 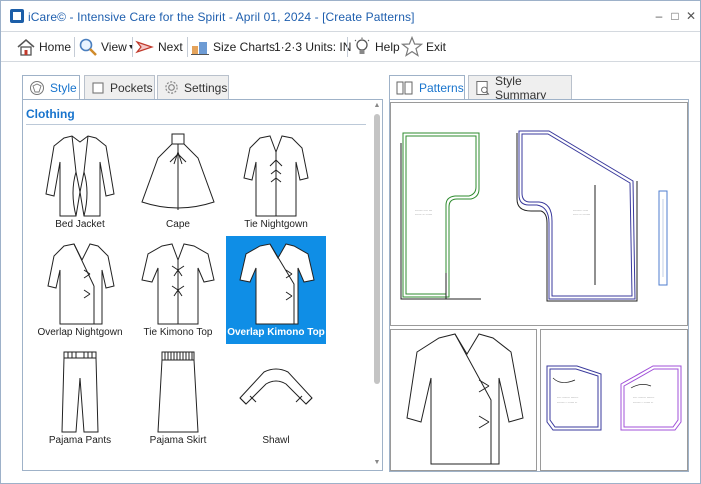 What do you see at coordinates (441, 88) in the screenshot?
I see `tab-patterns-label: Patterns` at bounding box center [441, 88].